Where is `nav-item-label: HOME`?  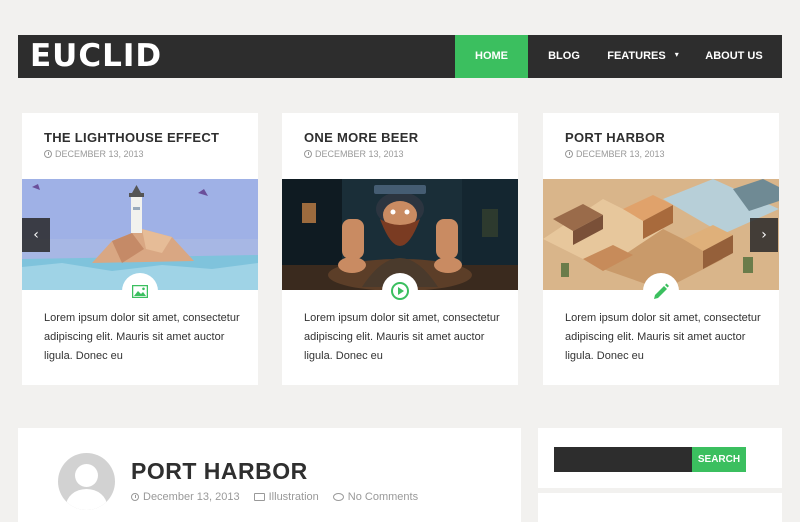 nav-item-label: HOME is located at coordinates (491, 56).